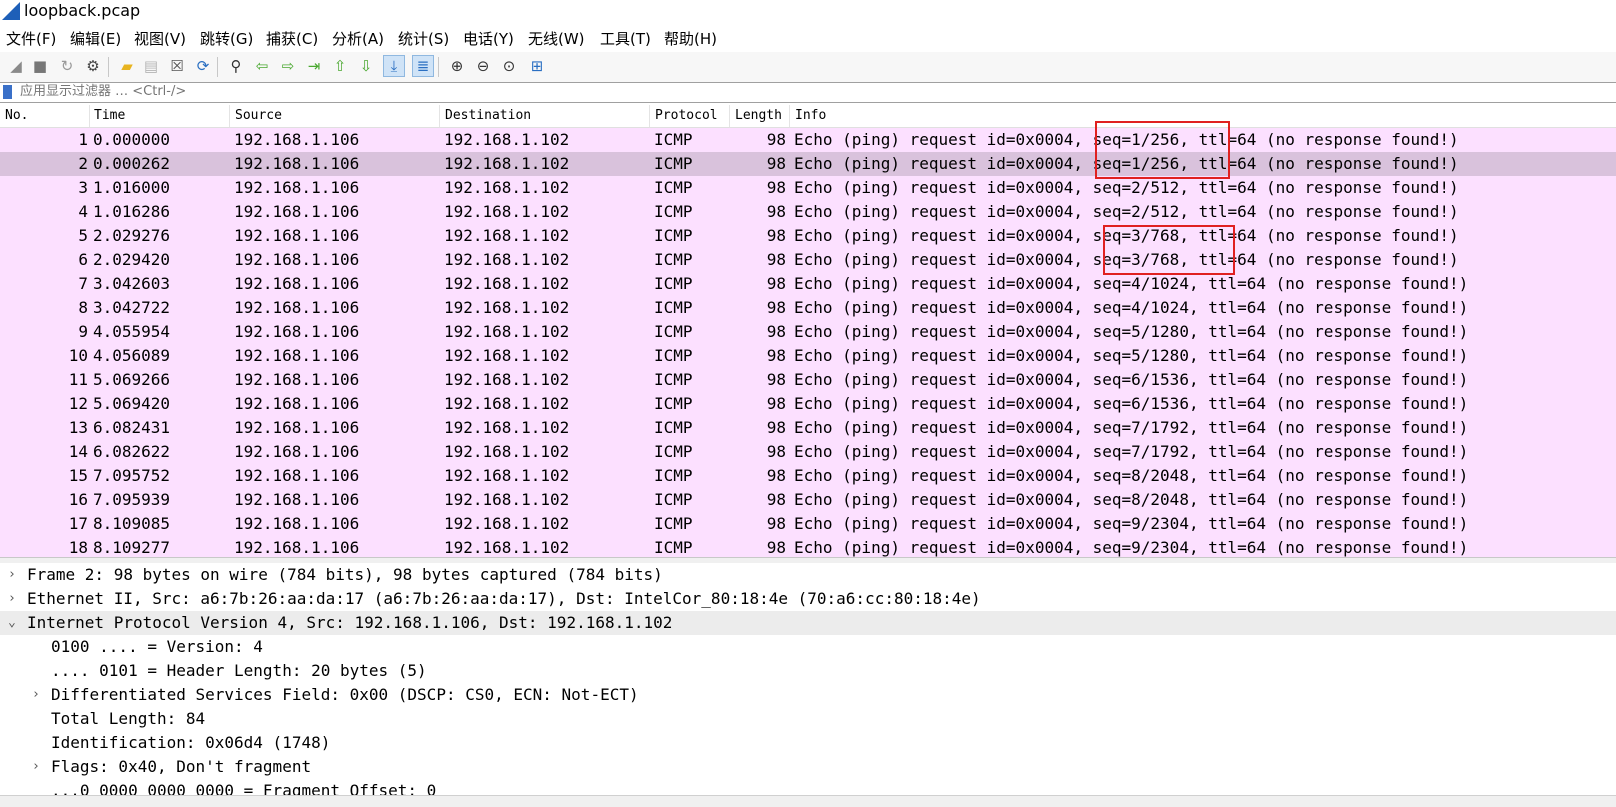 The height and width of the screenshot is (807, 1616). What do you see at coordinates (423, 66) in the screenshot?
I see `colorize-icon: ≣` at bounding box center [423, 66].